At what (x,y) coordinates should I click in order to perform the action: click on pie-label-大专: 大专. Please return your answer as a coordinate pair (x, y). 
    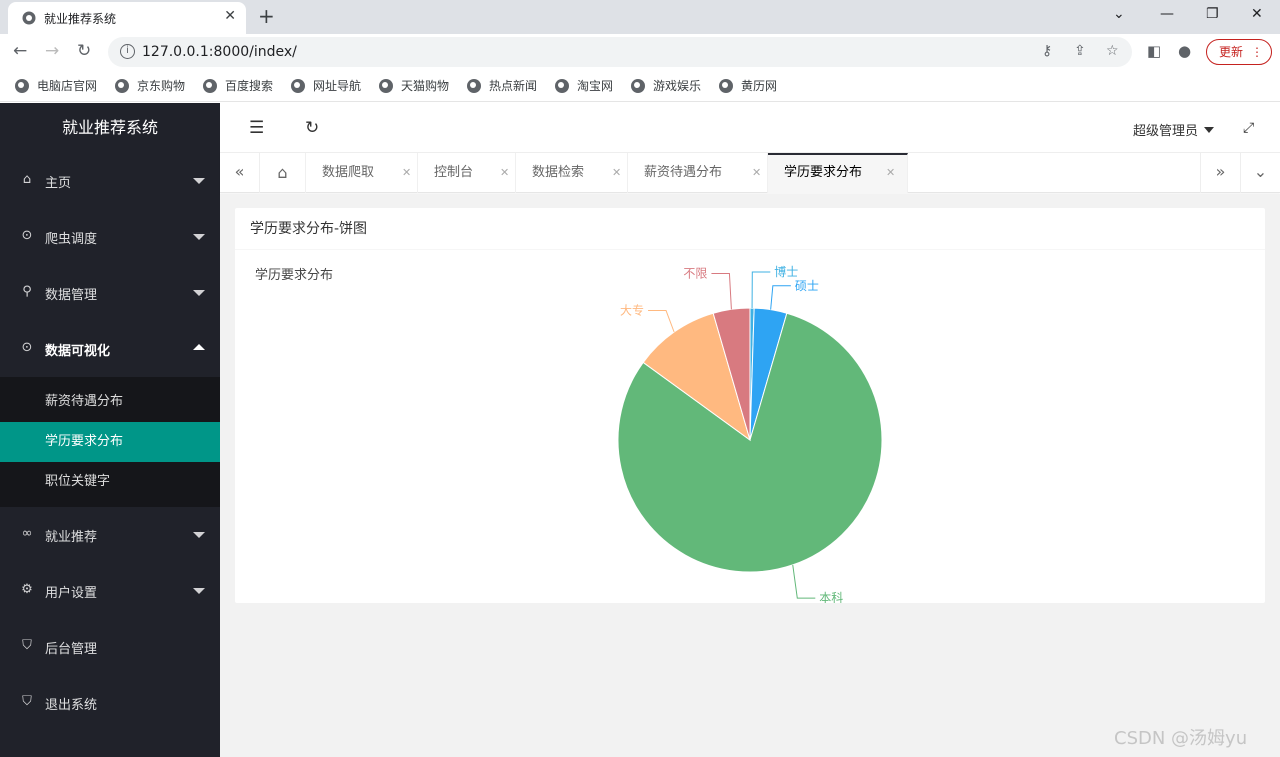
    Looking at the image, I should click on (632, 310).